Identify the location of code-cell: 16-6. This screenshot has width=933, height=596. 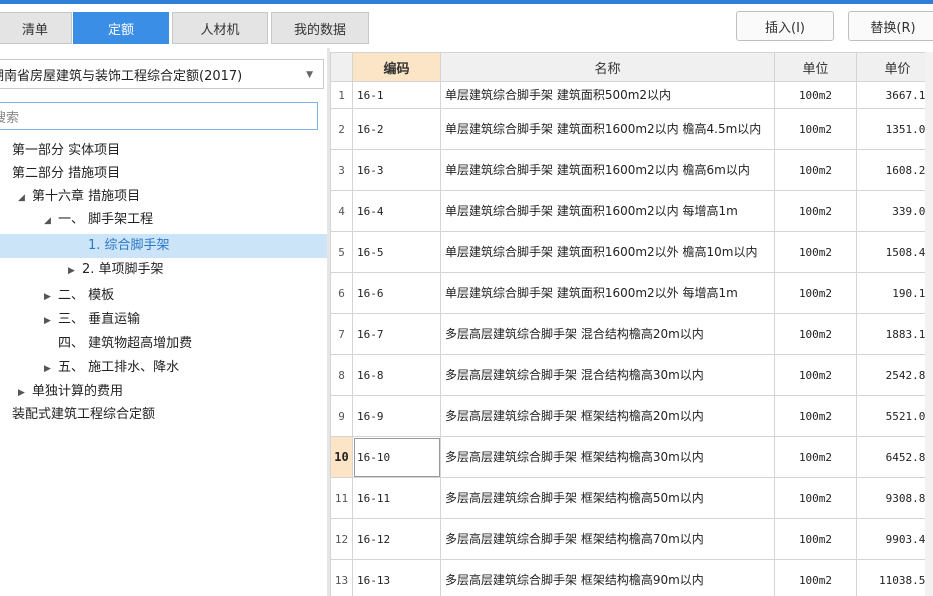
(396, 293).